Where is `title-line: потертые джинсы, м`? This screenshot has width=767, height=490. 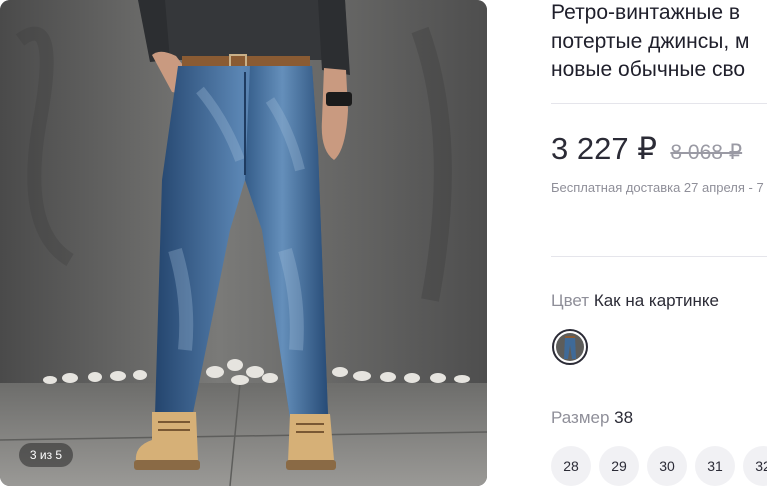 title-line: потертые джинсы, м is located at coordinates (650, 41).